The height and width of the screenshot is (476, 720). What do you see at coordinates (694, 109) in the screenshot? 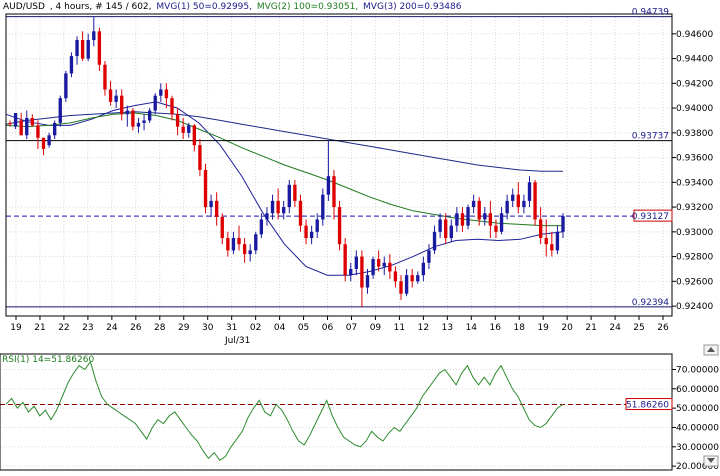
I see `price-y-tick-label: 0.94000` at bounding box center [694, 109].